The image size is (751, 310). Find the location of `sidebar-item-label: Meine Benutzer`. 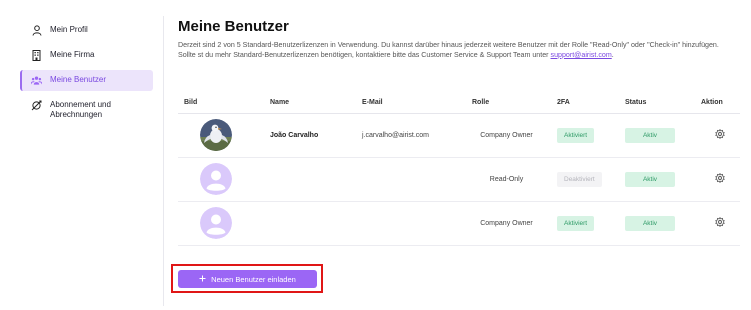

sidebar-item-label: Meine Benutzer is located at coordinates (78, 79).